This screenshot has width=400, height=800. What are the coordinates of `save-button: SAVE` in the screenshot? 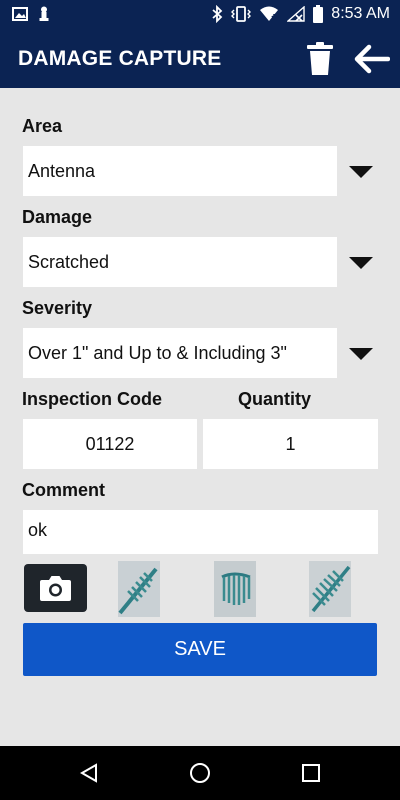 It's located at (200, 649).